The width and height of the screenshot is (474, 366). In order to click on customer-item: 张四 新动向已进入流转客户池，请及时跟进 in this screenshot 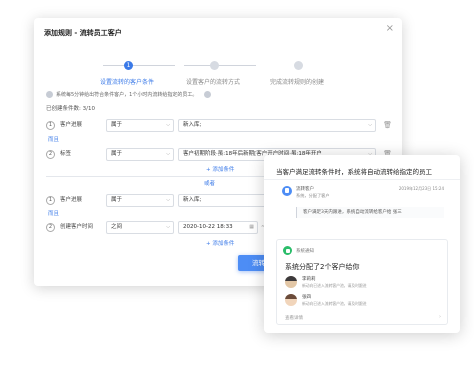, I will do `click(360, 301)`.